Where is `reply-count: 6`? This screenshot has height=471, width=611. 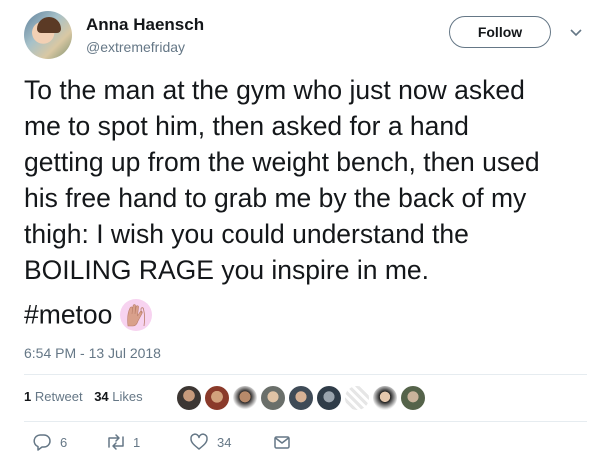 reply-count: 6 is located at coordinates (64, 442).